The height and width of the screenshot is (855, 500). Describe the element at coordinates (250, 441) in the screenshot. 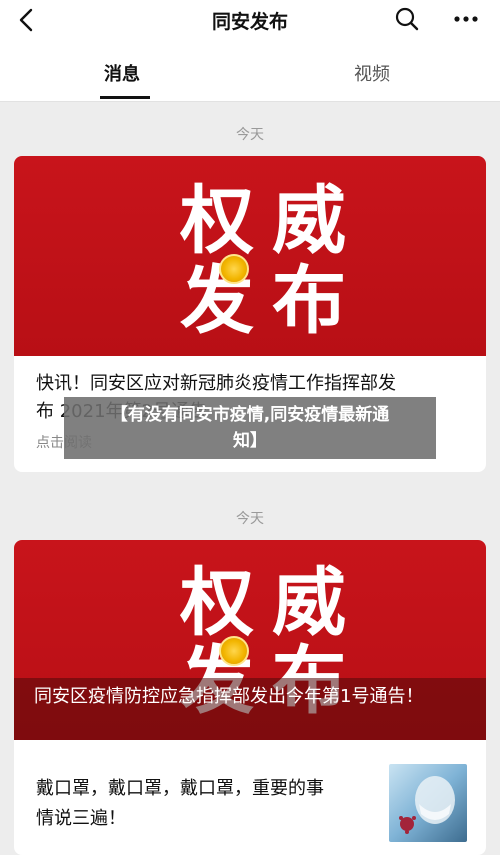

I see `overlay-caption-line2: 知】` at that location.